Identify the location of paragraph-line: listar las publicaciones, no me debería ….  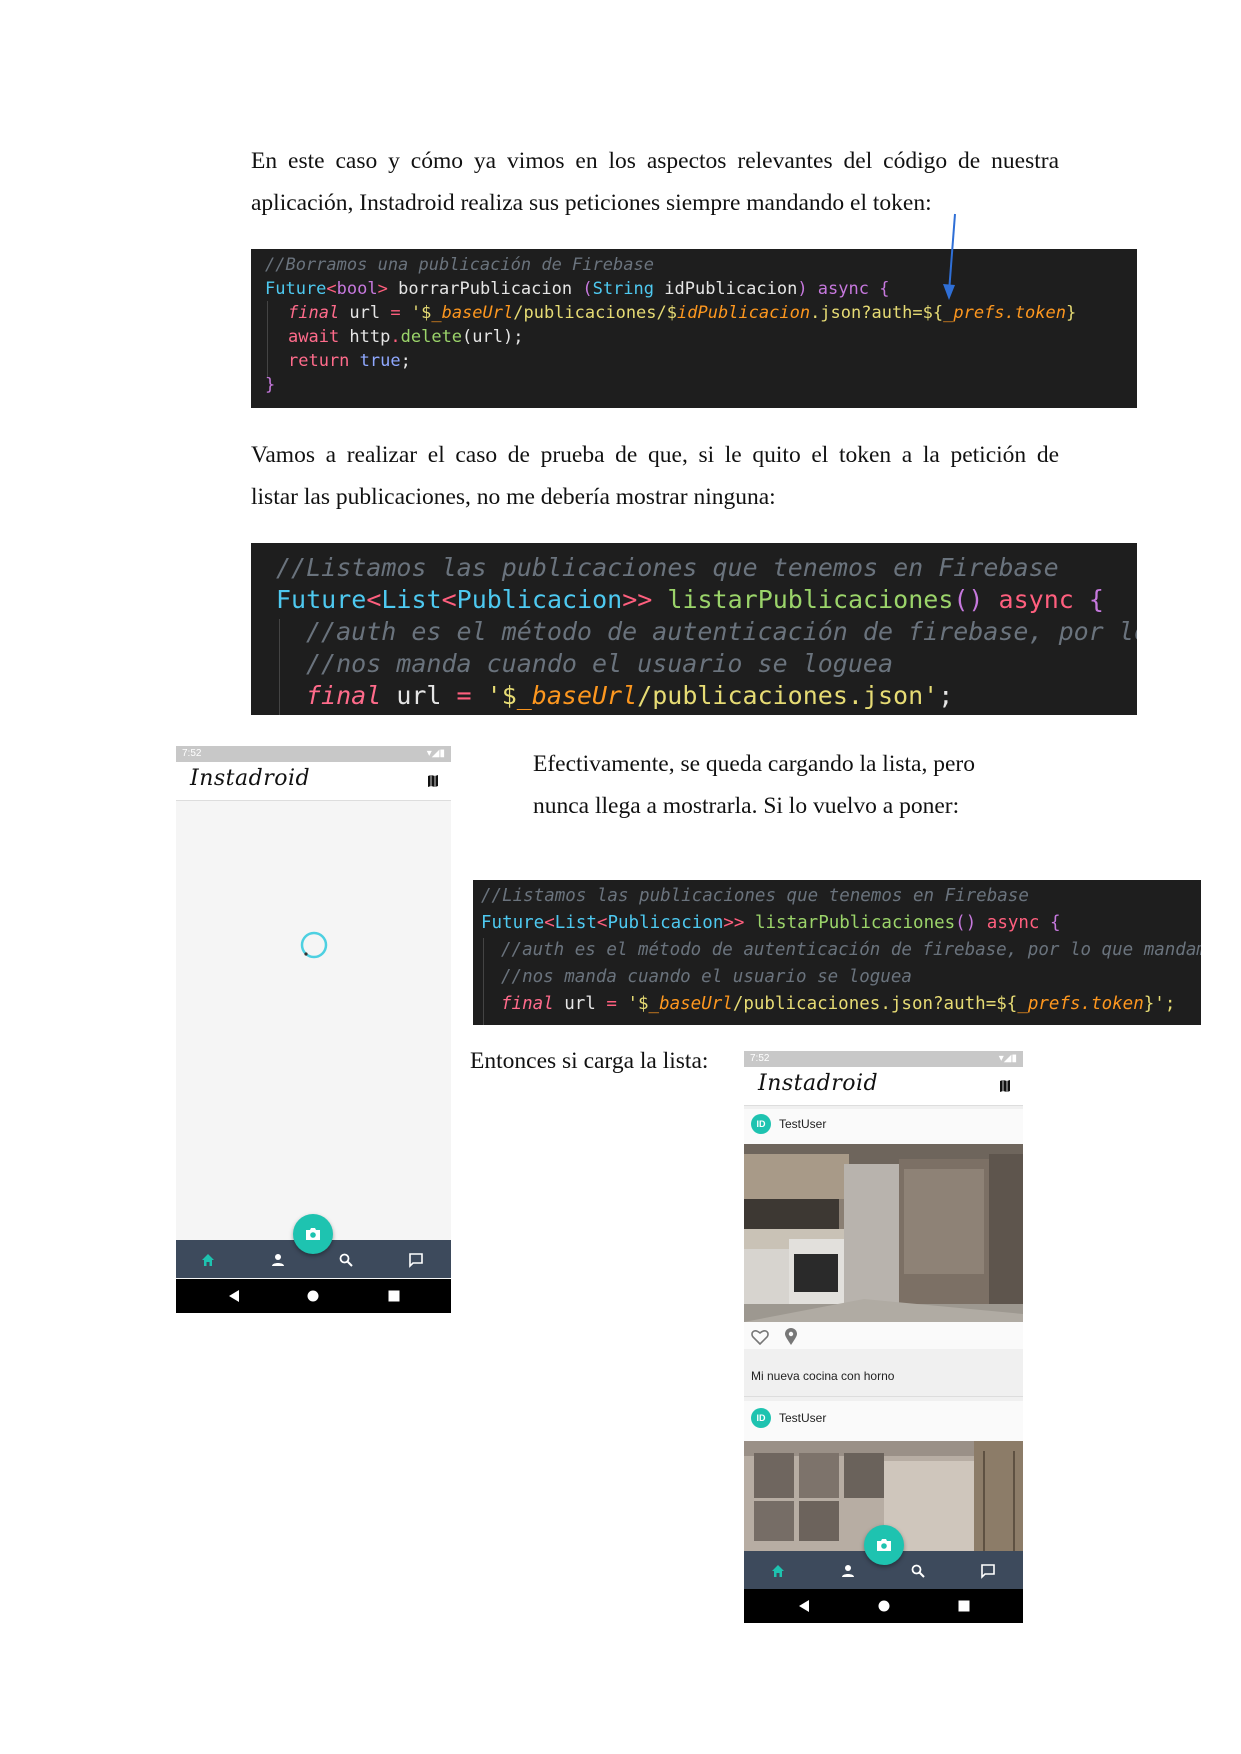
(513, 497).